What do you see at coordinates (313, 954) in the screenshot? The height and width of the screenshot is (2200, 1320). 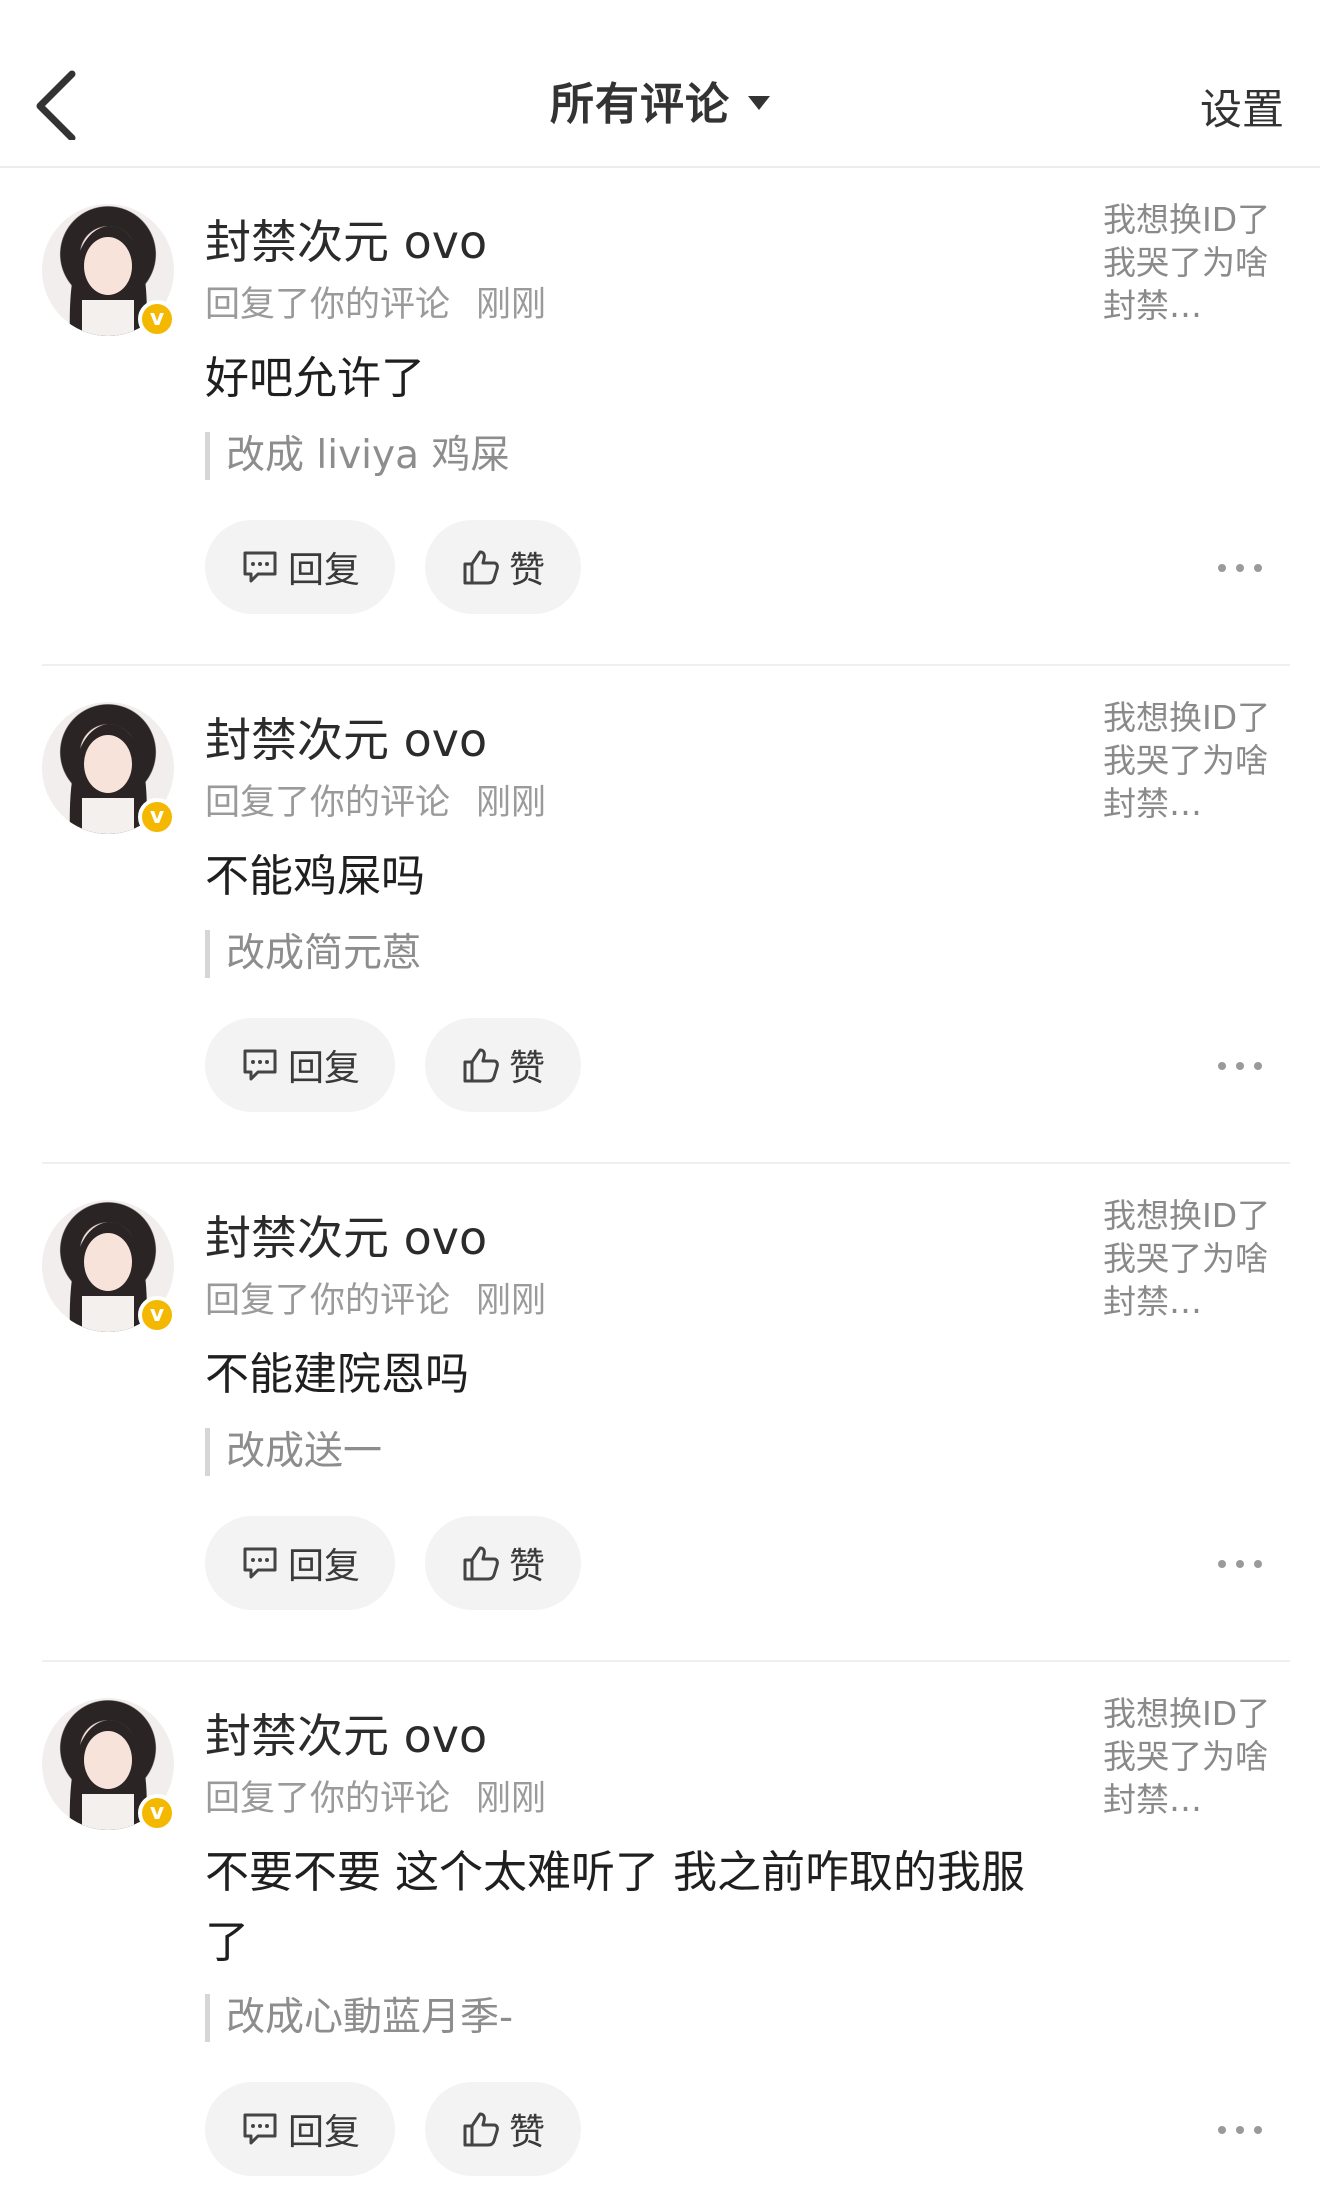 I see `quoted-comment: 改成简元蒽` at bounding box center [313, 954].